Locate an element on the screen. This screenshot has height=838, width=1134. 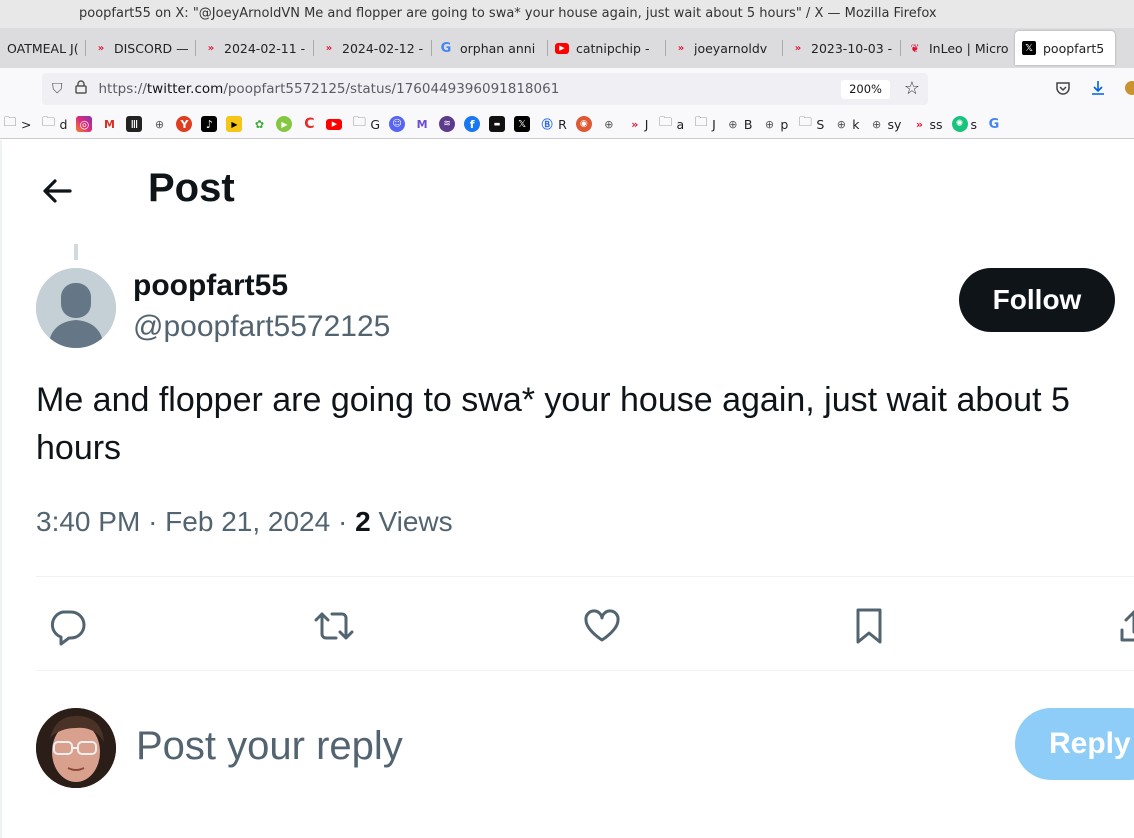
tab-label: 2024-02-12 - is located at coordinates (383, 48).